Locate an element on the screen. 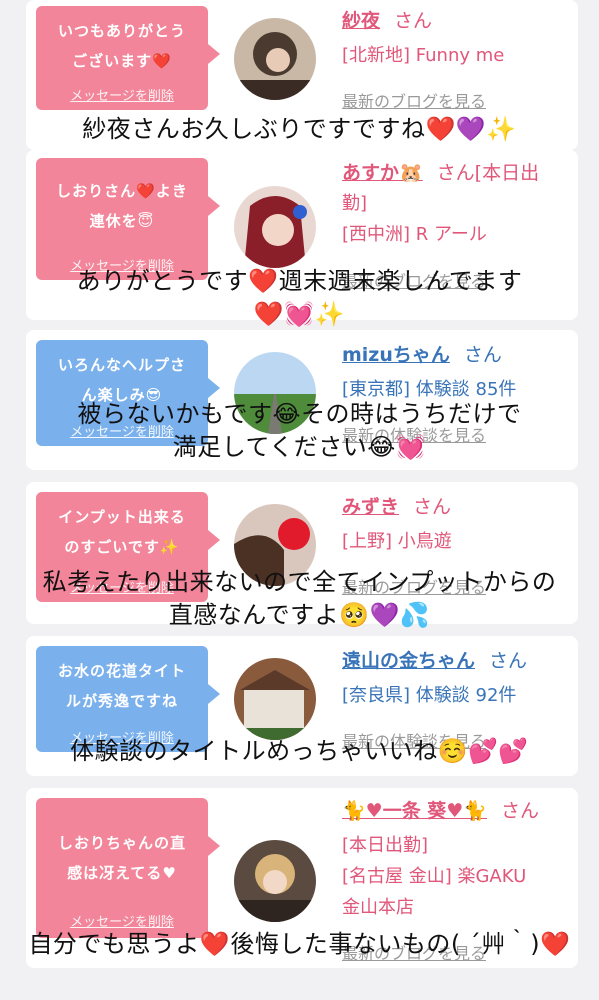 The image size is (599, 1000). user-name-link: 🐈♥一条 葵♥🐈 is located at coordinates (414, 811).